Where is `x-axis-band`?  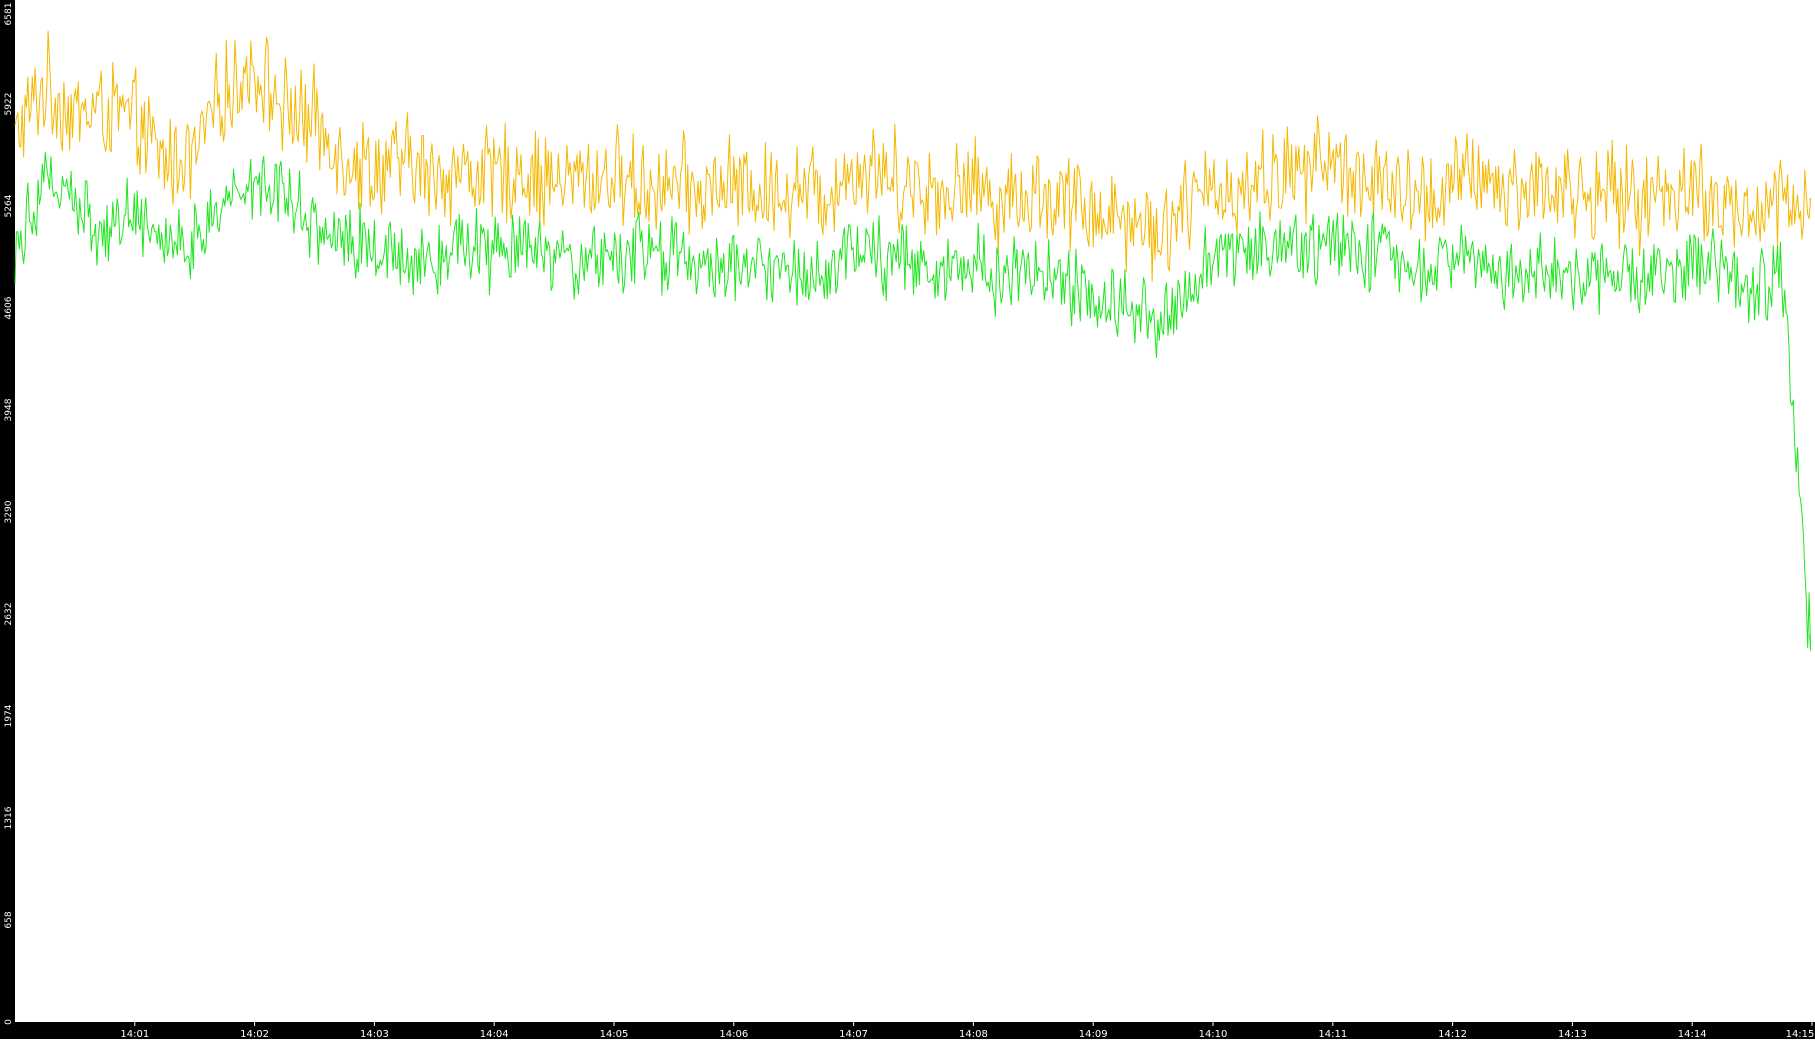
x-axis-band is located at coordinates (907, 1030).